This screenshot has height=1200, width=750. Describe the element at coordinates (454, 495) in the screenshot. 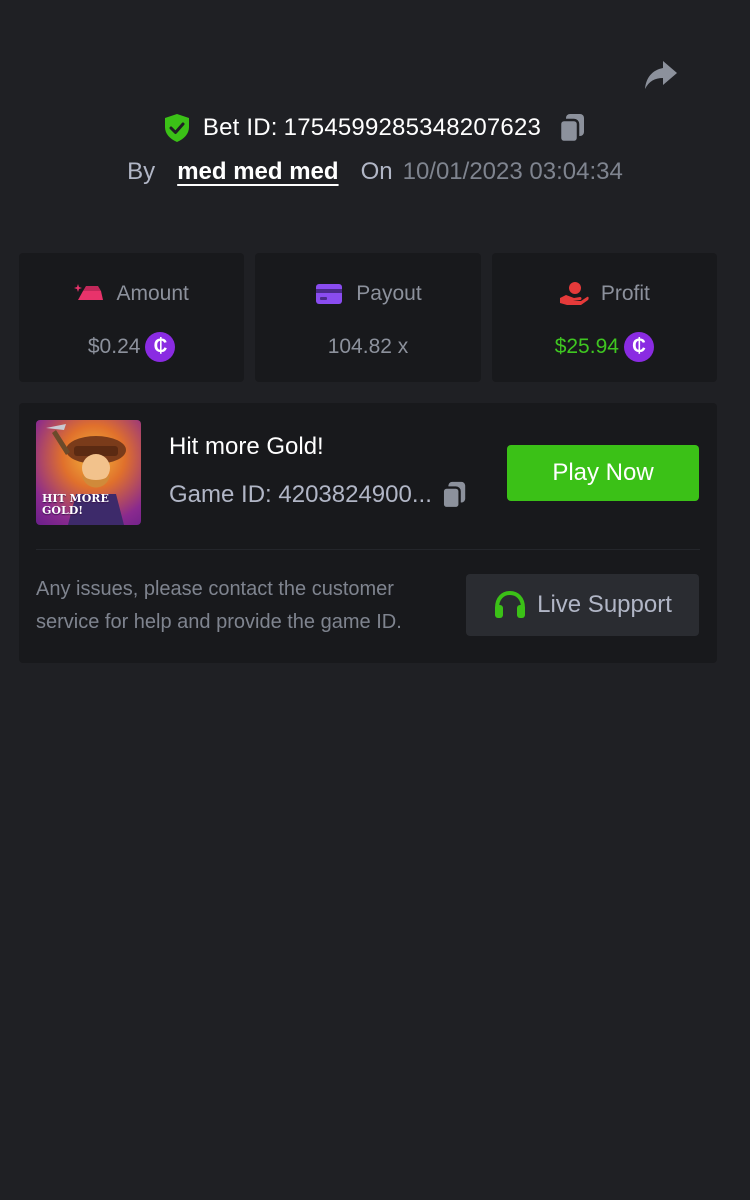

I see `copy-game-id-icon` at that location.